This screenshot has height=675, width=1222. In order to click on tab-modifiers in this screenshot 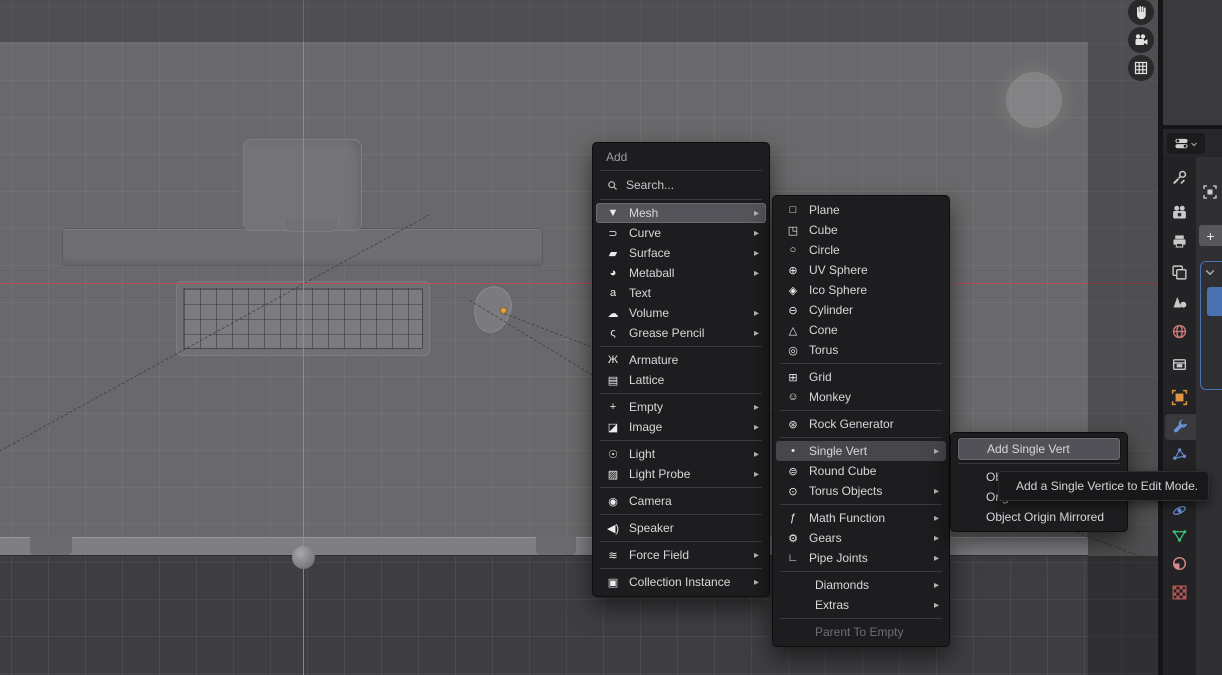, I will do `click(1180, 427)`.